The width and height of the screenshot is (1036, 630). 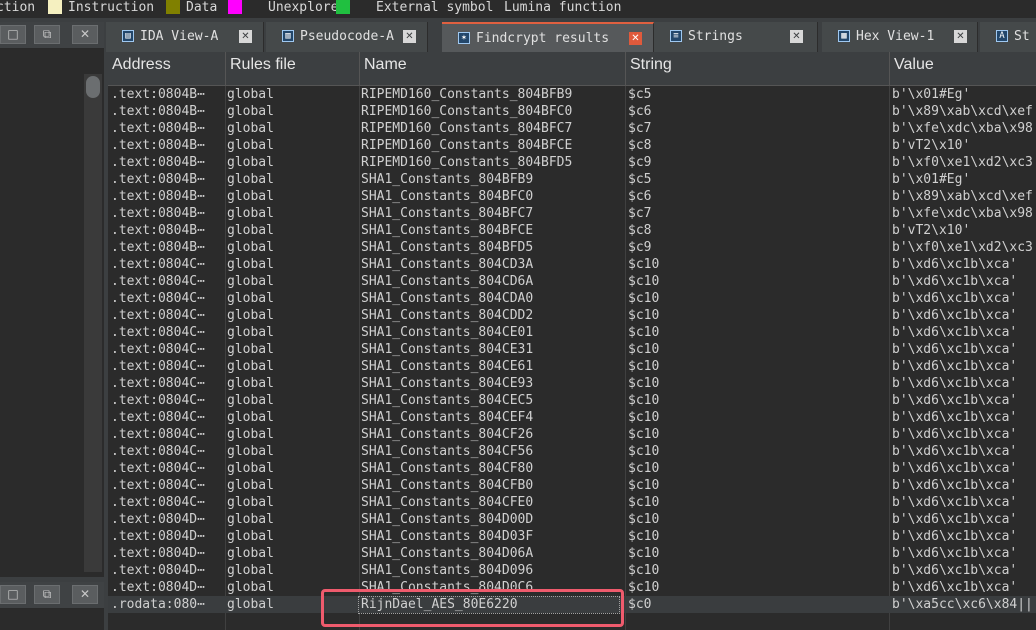 What do you see at coordinates (158, 536) in the screenshot?
I see `address-cell: .text:0804D⋯` at bounding box center [158, 536].